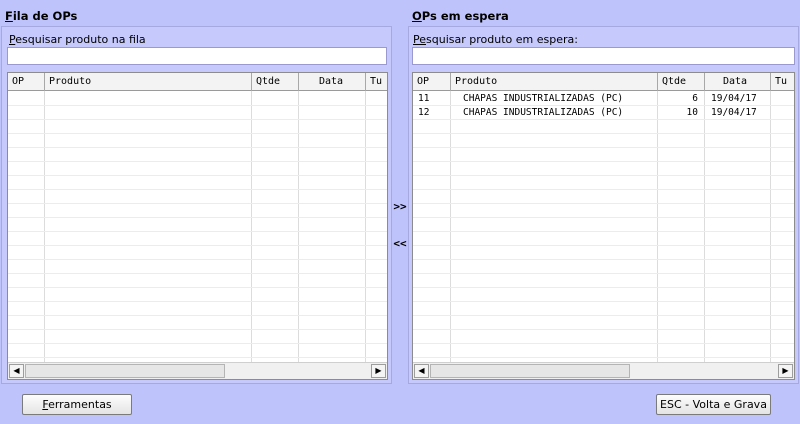  Describe the element at coordinates (738, 82) in the screenshot. I see `right-col-data: Data` at that location.